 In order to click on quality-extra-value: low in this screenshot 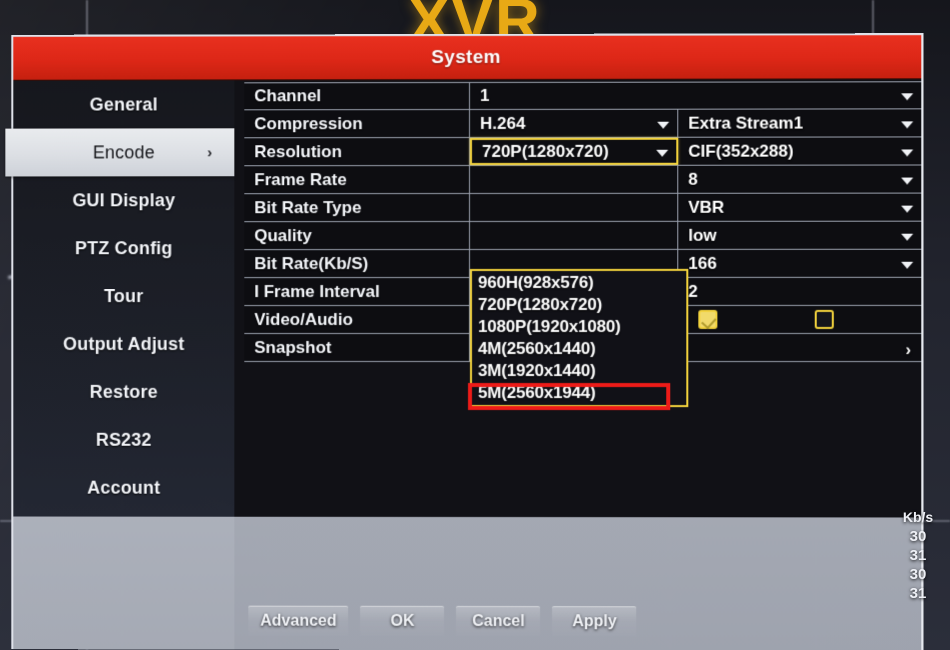, I will do `click(702, 235)`.